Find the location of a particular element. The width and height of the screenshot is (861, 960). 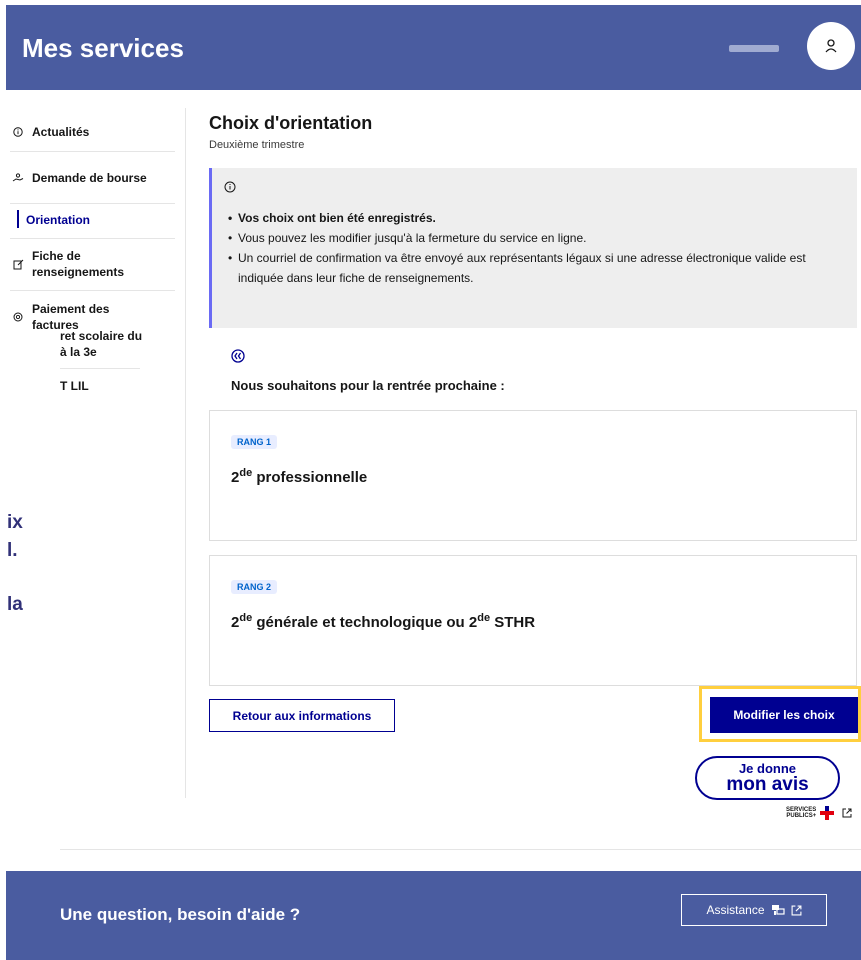

sidebar-item-label: Orientation is located at coordinates (58, 220).